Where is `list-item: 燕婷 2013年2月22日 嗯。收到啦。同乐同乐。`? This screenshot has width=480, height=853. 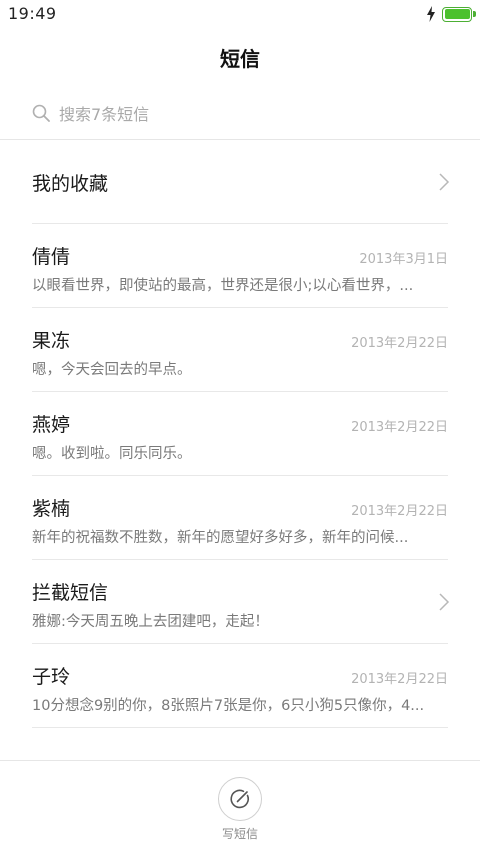 list-item: 燕婷 2013年2月22日 嗯。收到啦。同乐同乐。 is located at coordinates (240, 434).